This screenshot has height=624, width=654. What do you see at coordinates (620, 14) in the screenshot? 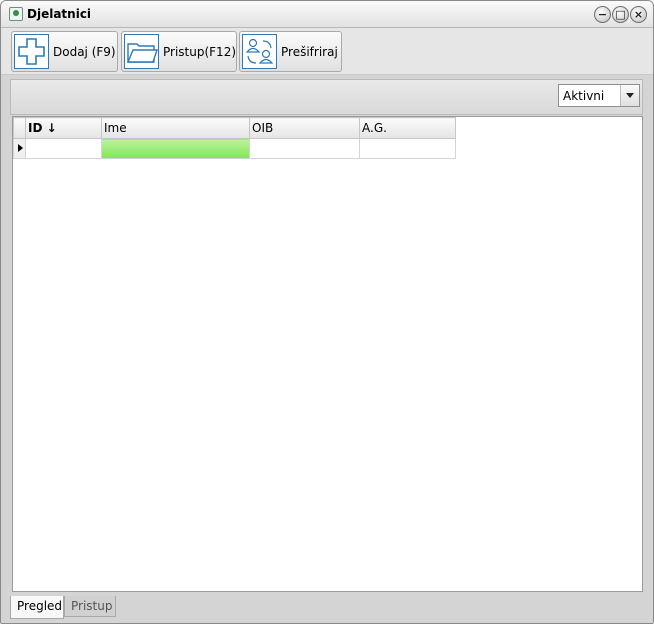
I see `maximize-button: □` at bounding box center [620, 14].